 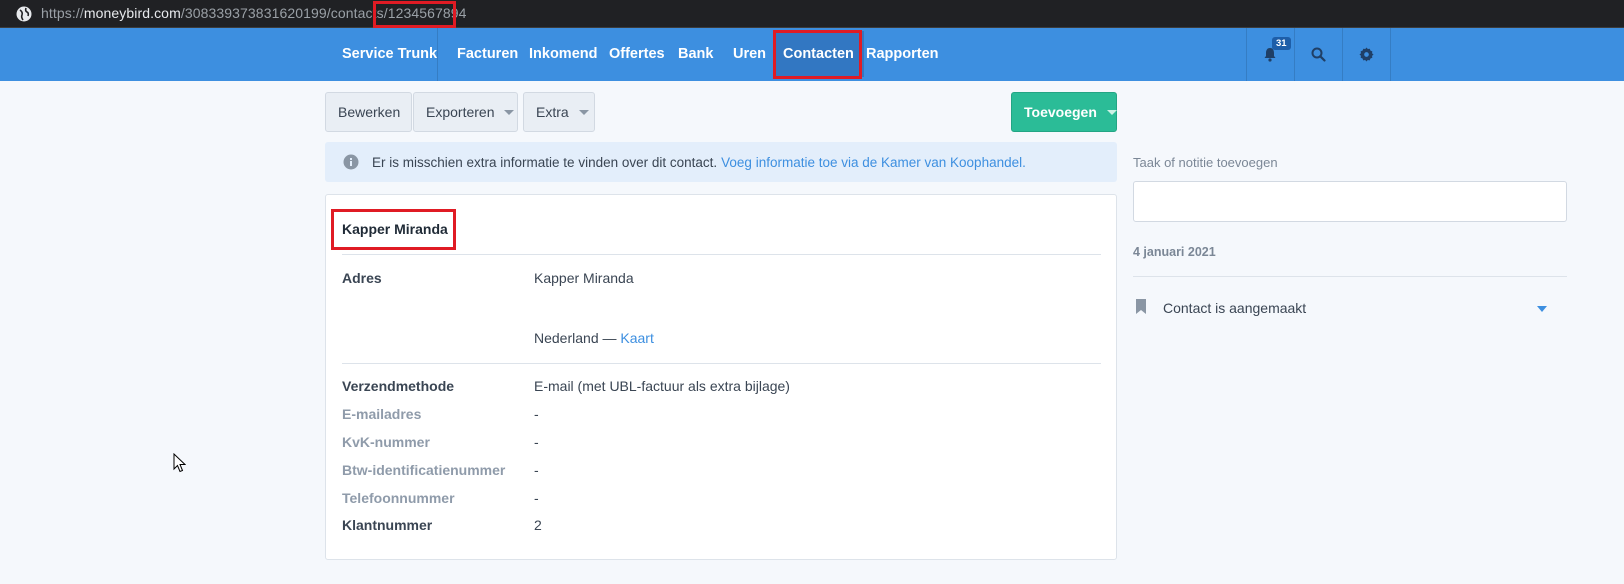 I want to click on globe-icon, so click(x=24, y=14).